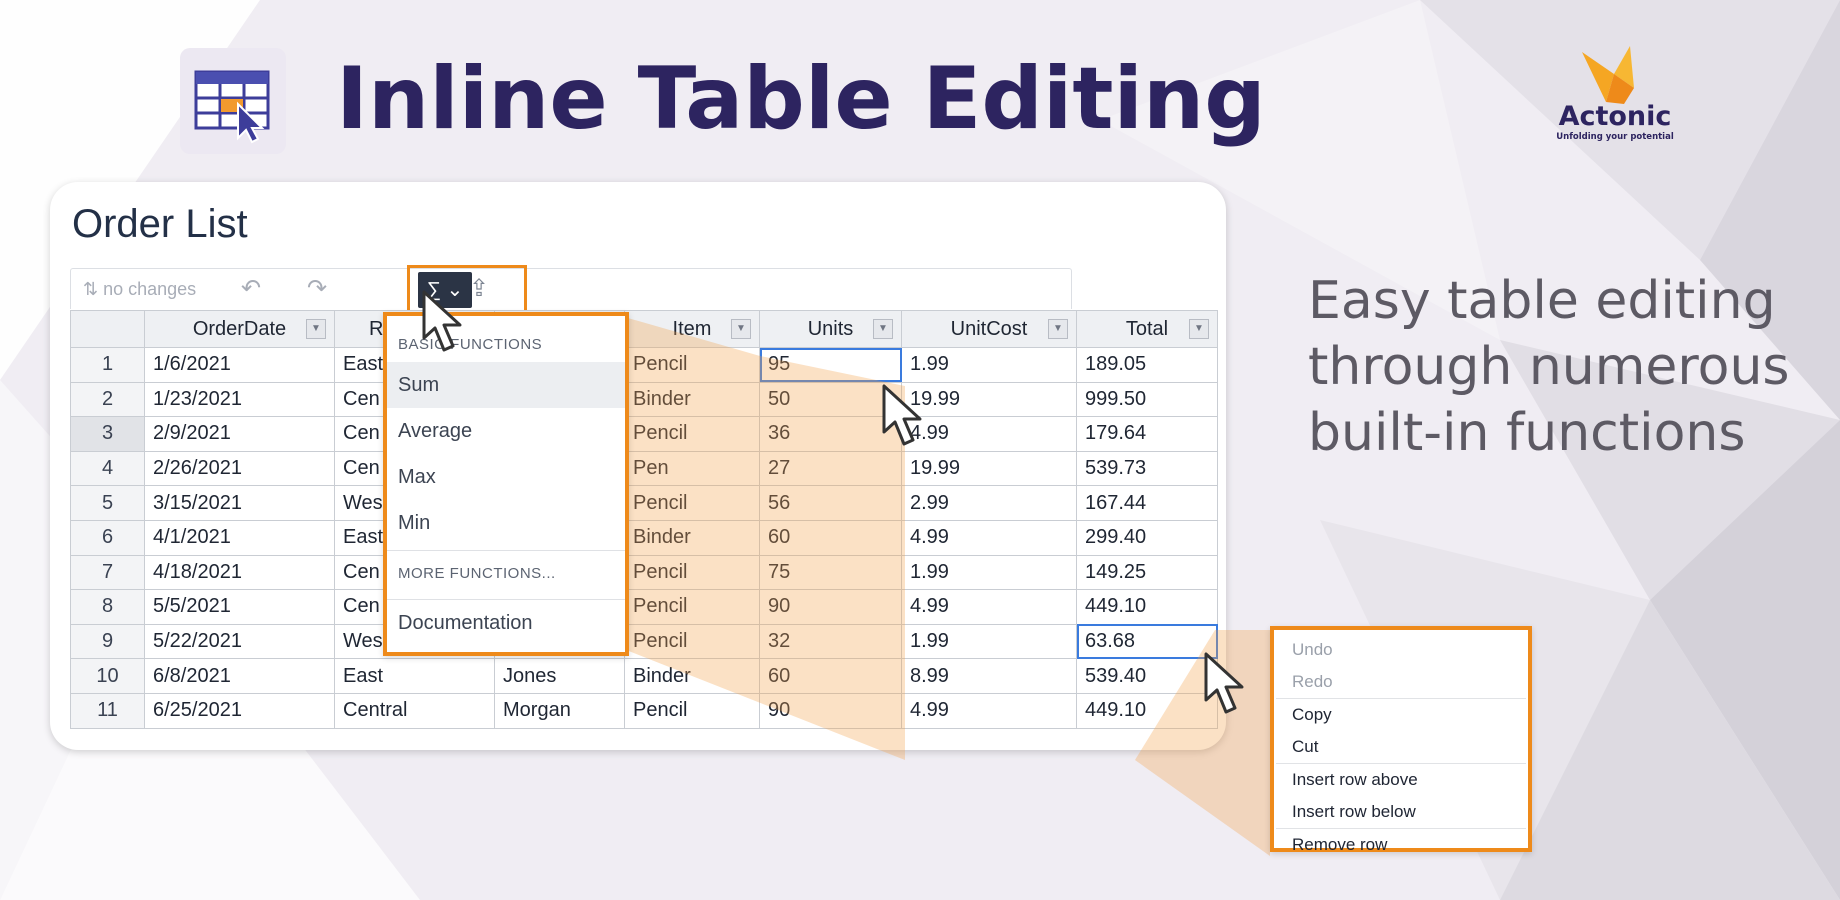 Image resolution: width=1840 pixels, height=900 pixels. I want to click on column-header: Item ▼, so click(692, 329).